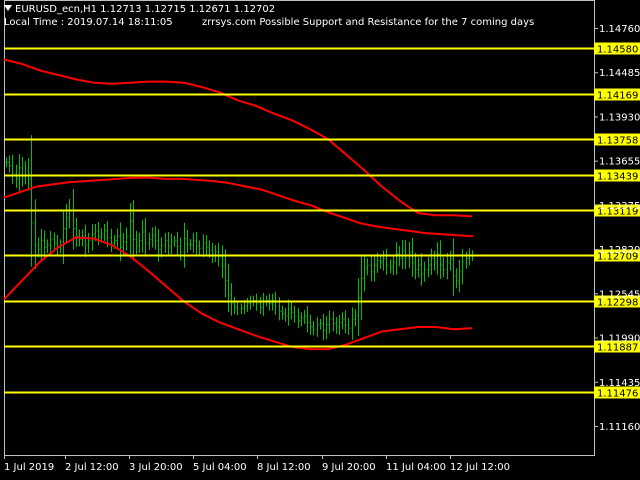 This screenshot has height=480, width=640. I want to click on time-tick-label: 8 Jul 12:00, so click(284, 467).